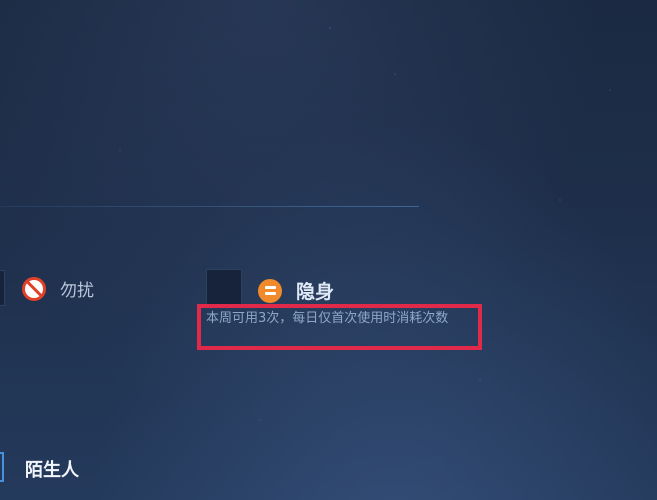 The image size is (657, 500). Describe the element at coordinates (52, 469) in the screenshot. I see `stranger-group-label: 陌生人` at that location.